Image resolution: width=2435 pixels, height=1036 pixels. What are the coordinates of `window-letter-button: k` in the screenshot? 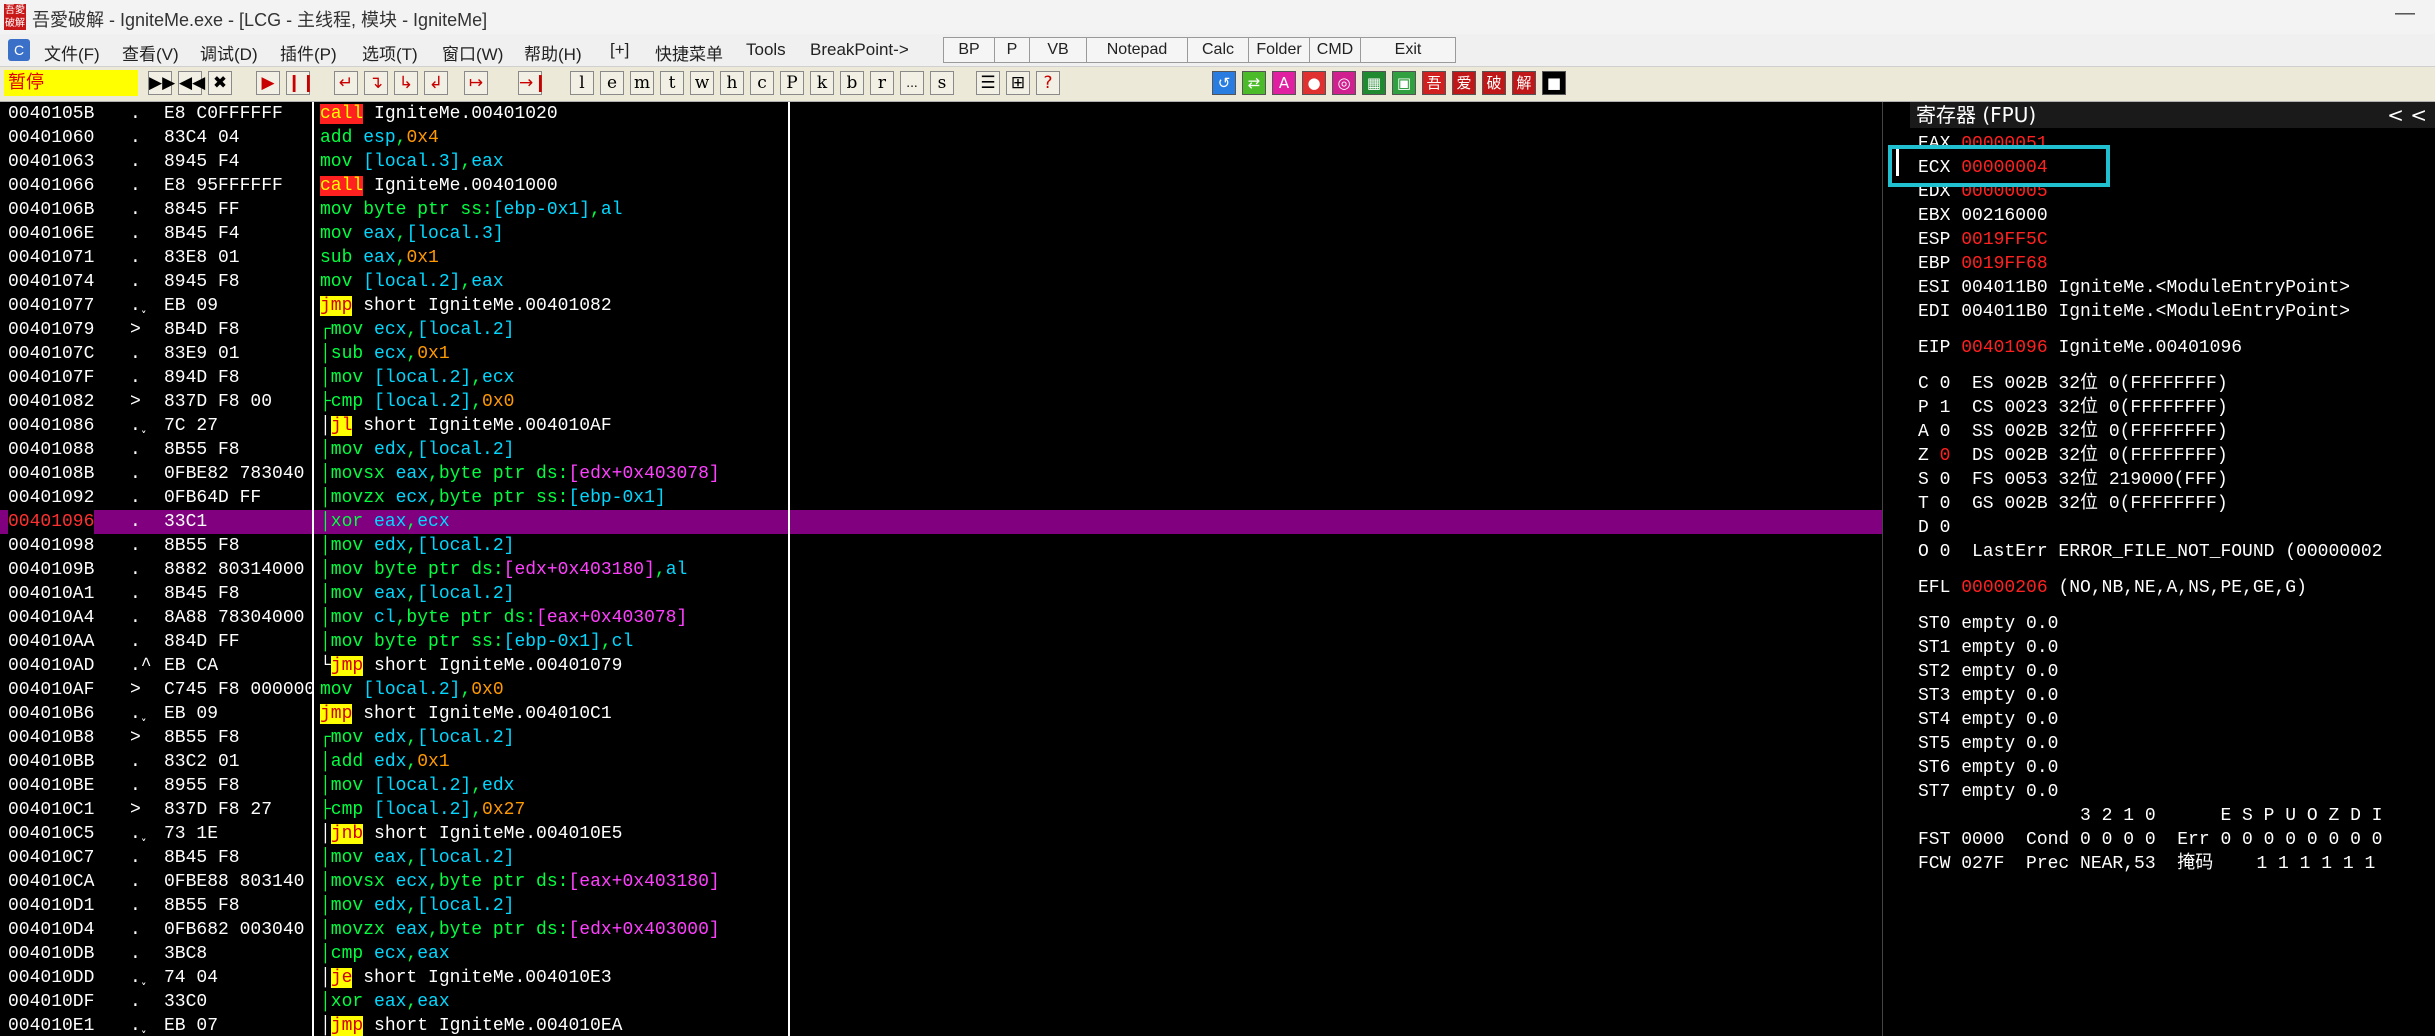 It's located at (822, 83).